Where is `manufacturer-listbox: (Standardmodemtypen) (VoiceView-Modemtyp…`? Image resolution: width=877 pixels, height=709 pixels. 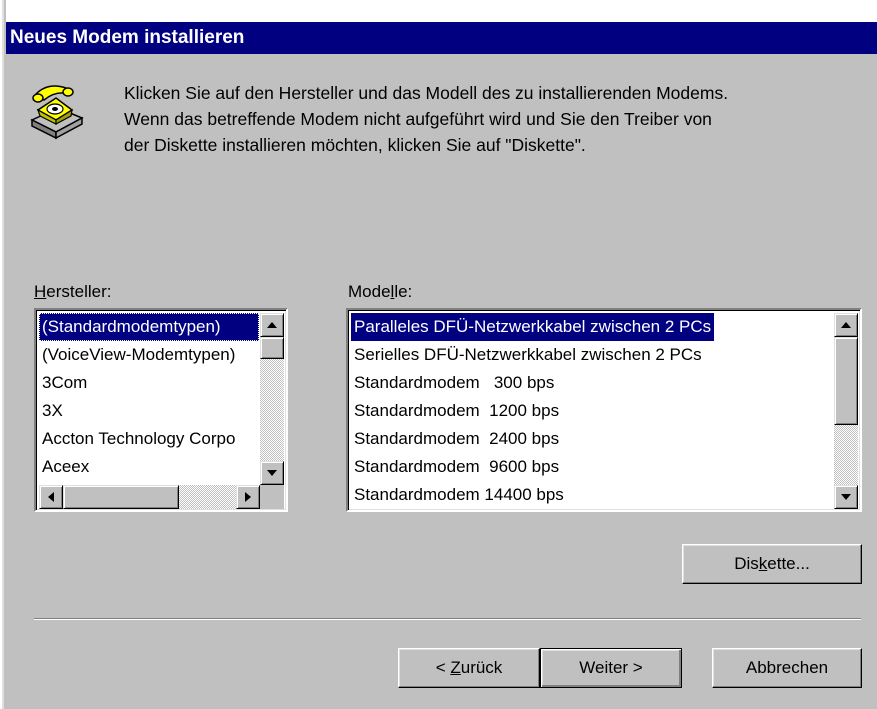 manufacturer-listbox: (Standardmodemtypen) (VoiceView-Modemtyp… is located at coordinates (161, 410).